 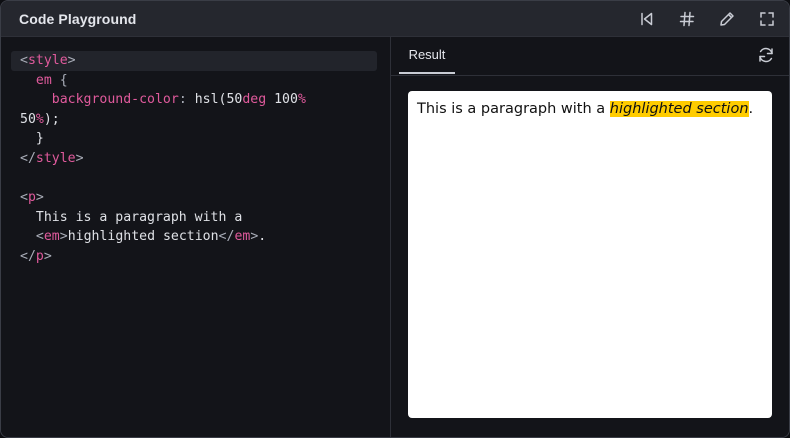 What do you see at coordinates (427, 55) in the screenshot?
I see `tab-result: Result` at bounding box center [427, 55].